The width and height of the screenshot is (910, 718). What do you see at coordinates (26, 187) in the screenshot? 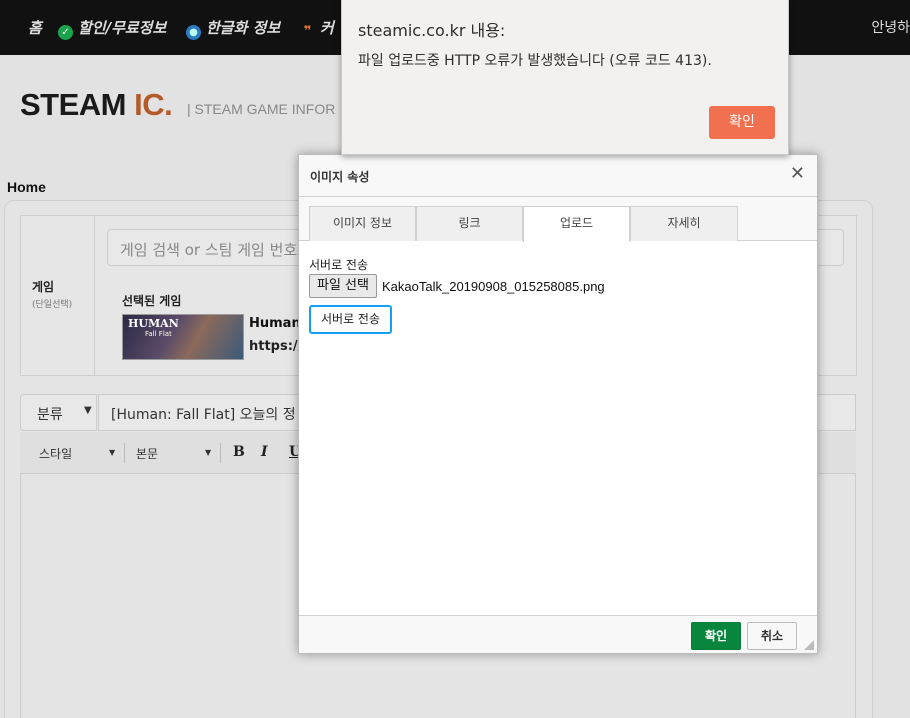
I see `breadcrumb: Home` at bounding box center [26, 187].